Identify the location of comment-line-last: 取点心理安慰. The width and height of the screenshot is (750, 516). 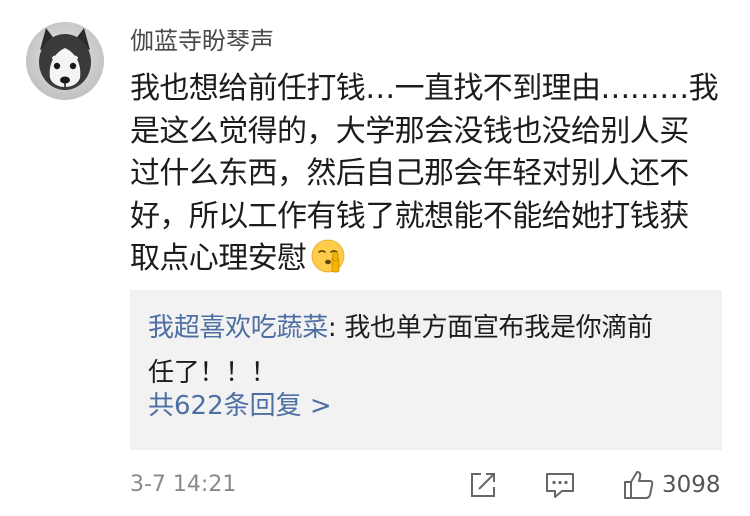
(423, 259).